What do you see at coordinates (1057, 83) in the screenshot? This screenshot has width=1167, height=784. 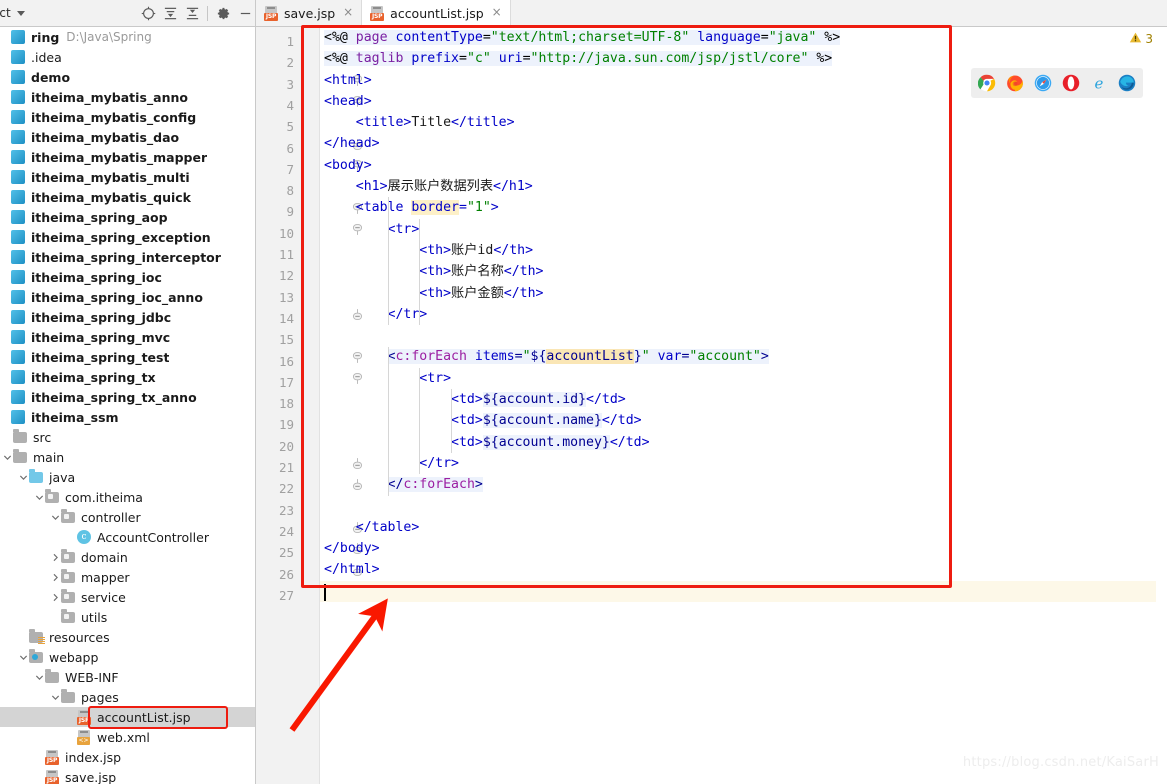 I see `open-in-browser-strip: e` at bounding box center [1057, 83].